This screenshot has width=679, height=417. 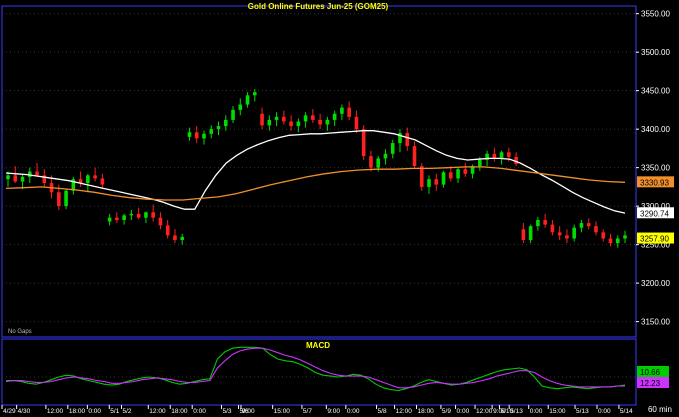 What do you see at coordinates (20, 332) in the screenshot?
I see `no-gaps-note: No Gaps` at bounding box center [20, 332].